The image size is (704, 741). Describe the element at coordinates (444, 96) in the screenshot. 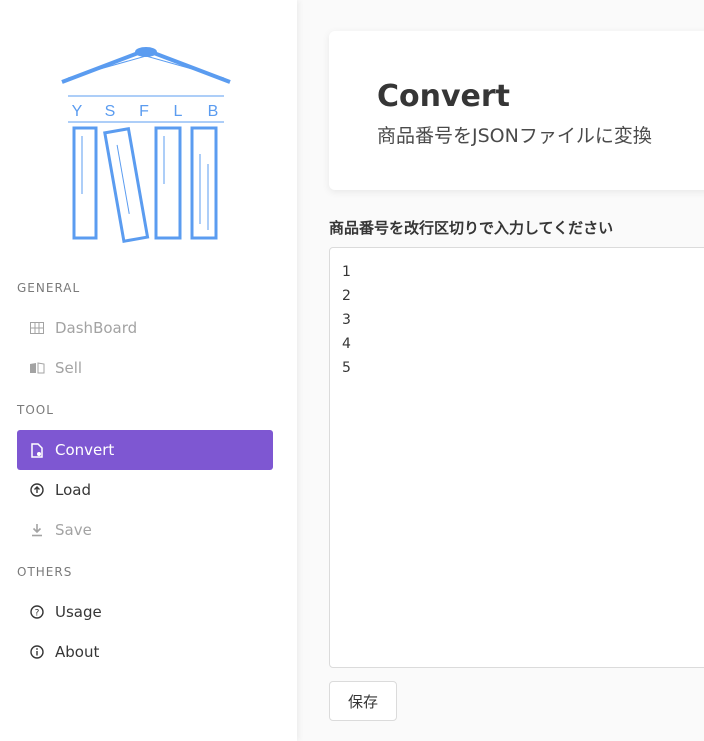

I see `page-title: Convert` at that location.